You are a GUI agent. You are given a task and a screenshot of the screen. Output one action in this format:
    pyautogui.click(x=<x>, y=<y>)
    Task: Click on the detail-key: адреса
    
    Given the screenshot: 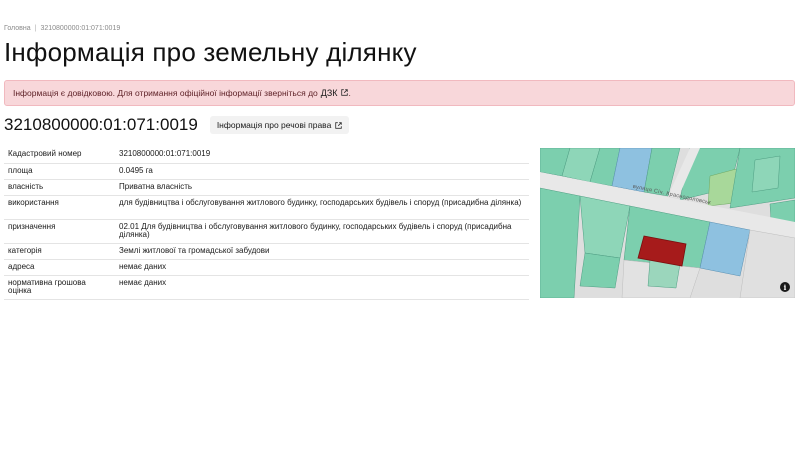 What is the action you would take?
    pyautogui.click(x=59, y=267)
    